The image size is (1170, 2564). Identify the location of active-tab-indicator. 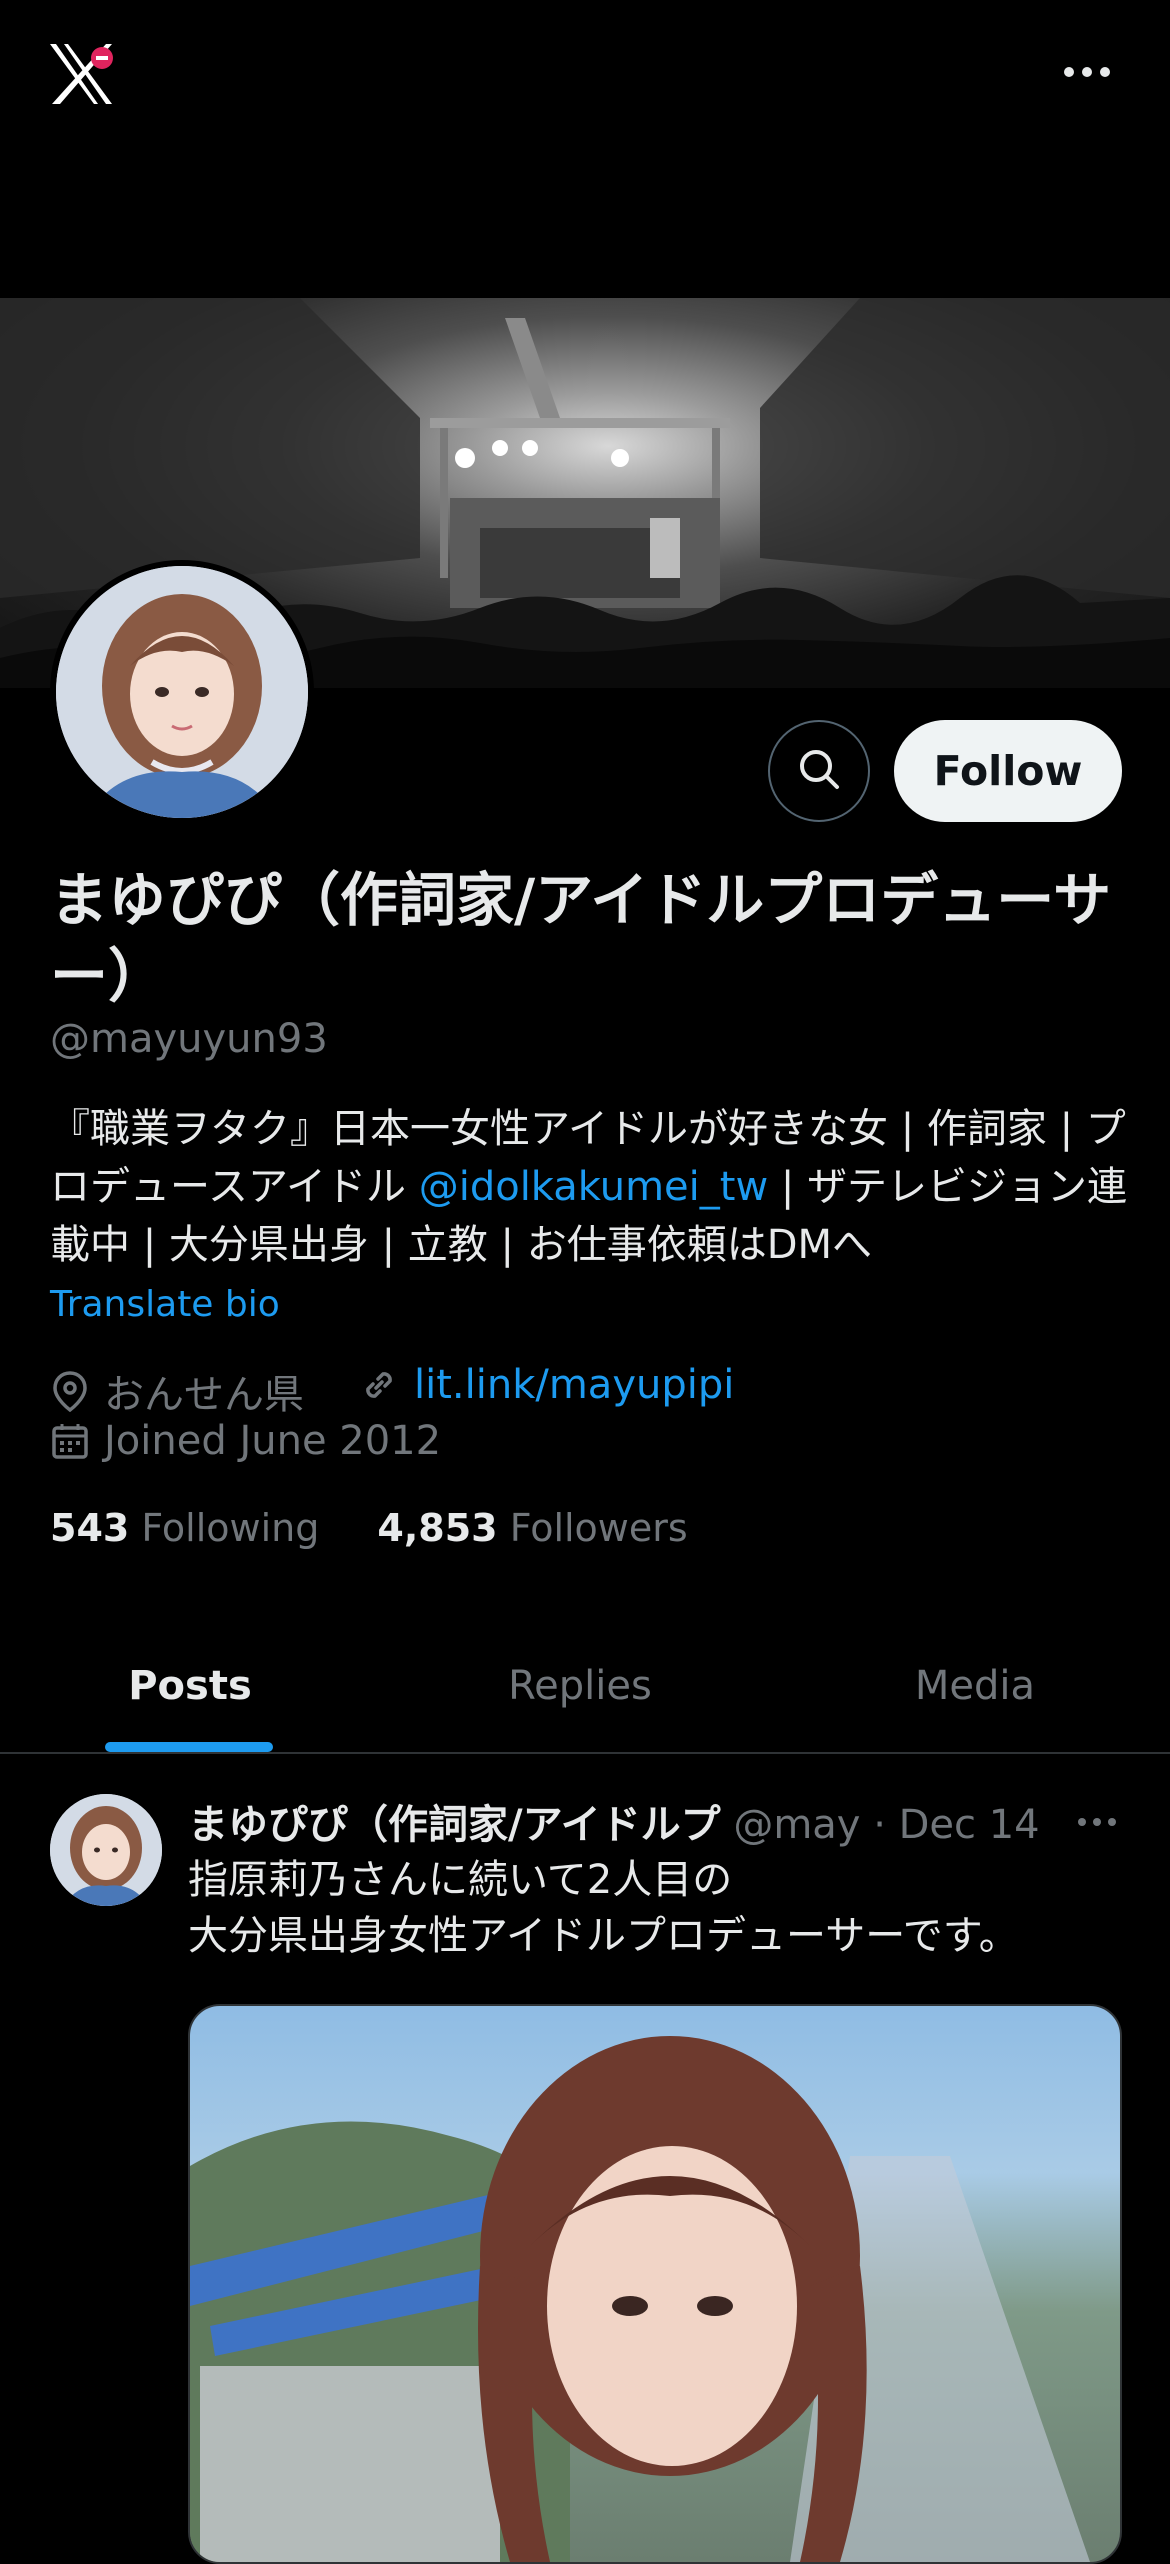
(189, 1747).